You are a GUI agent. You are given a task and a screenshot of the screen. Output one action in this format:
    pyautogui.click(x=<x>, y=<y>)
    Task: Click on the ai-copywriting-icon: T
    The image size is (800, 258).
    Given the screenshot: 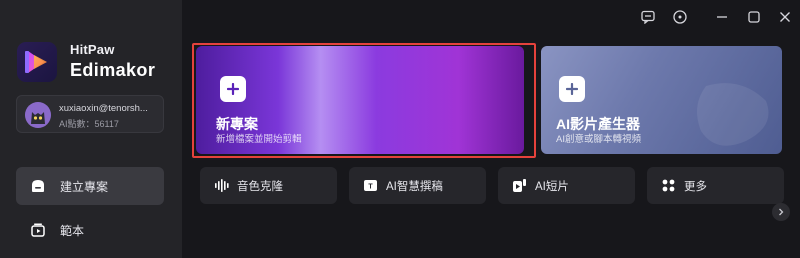 What is the action you would take?
    pyautogui.click(x=370, y=185)
    